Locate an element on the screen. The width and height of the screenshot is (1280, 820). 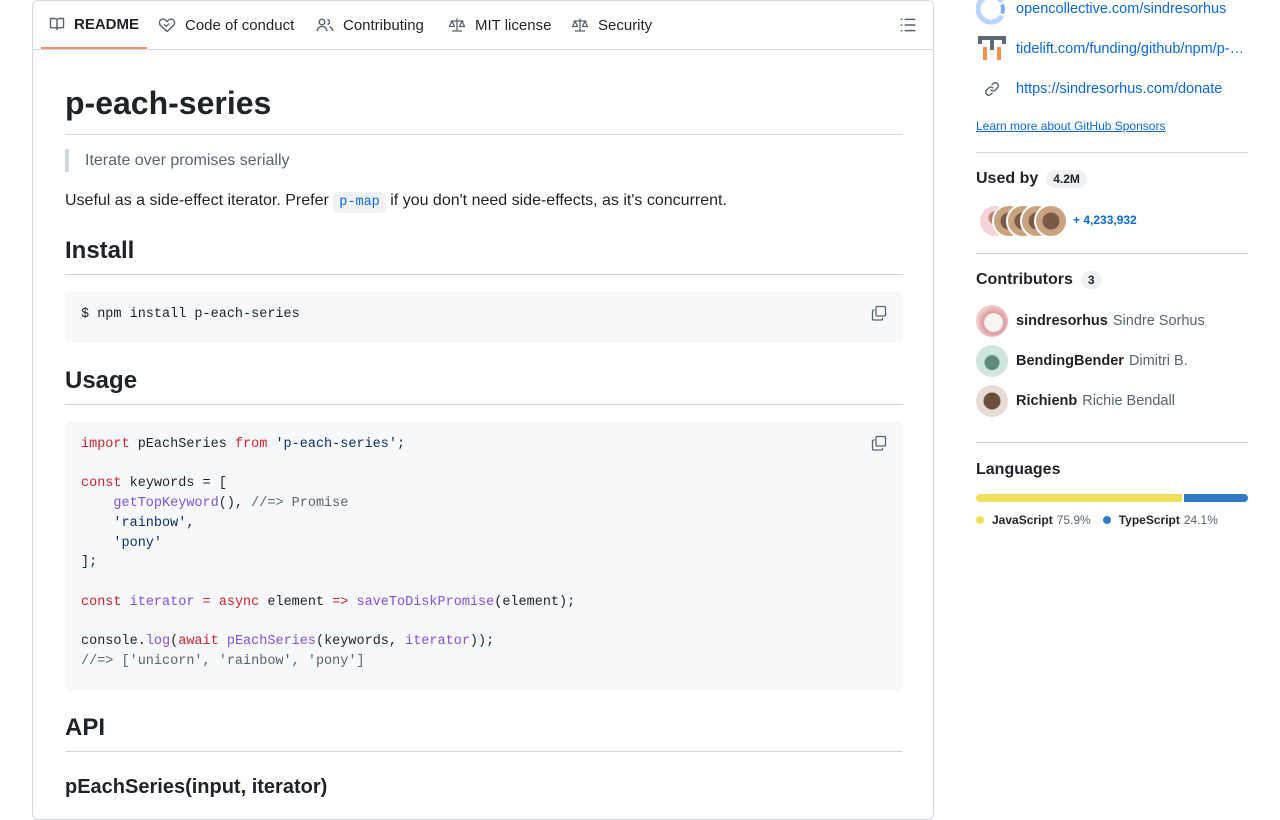
used-by-counter: 4.2M is located at coordinates (1066, 179).